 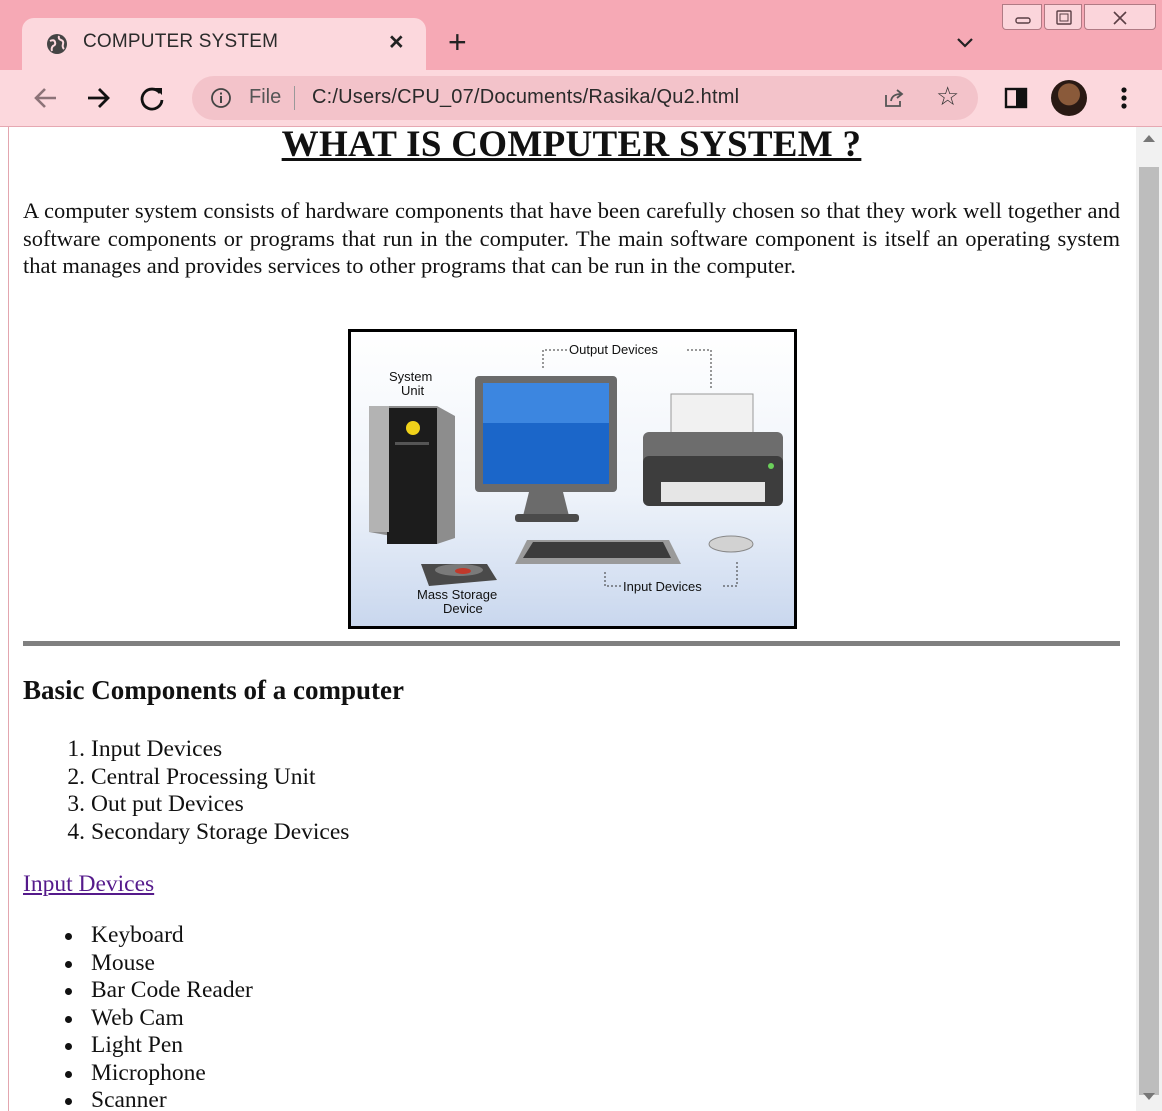 I want to click on list-item-label: Web Cam, so click(x=137, y=1017).